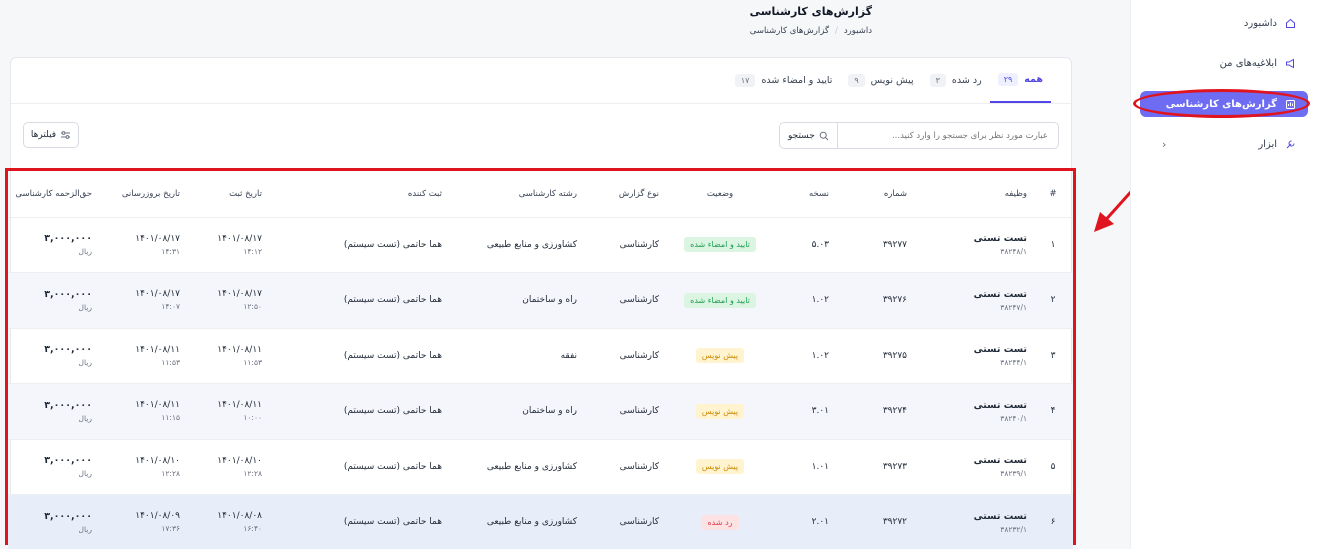 This screenshot has width=1318, height=549. What do you see at coordinates (973, 245) in the screenshot?
I see `task-cell: تست تستی ۳۸۲۴۸/۱` at bounding box center [973, 245].